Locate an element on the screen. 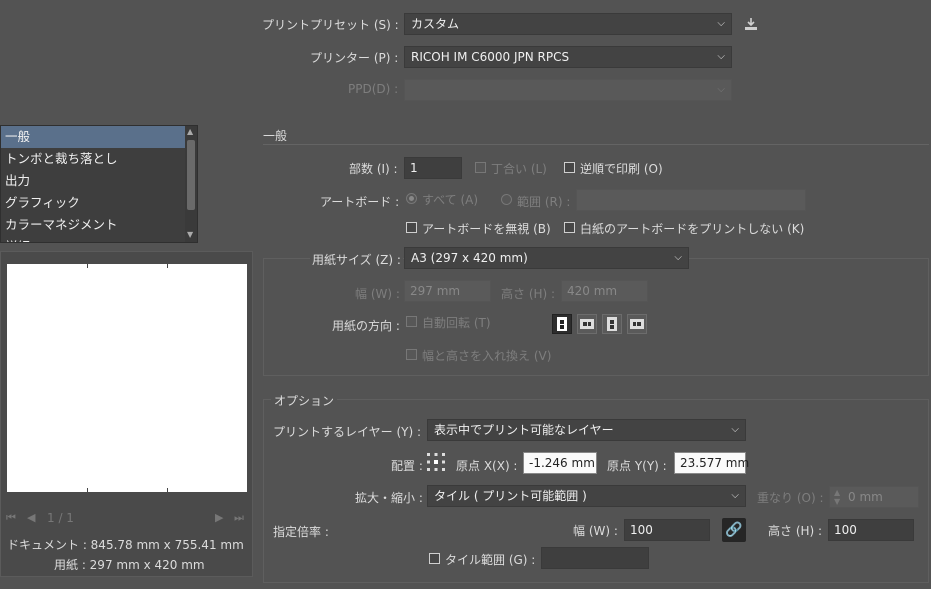 The image size is (931, 589). artboard-range-input is located at coordinates (691, 200).